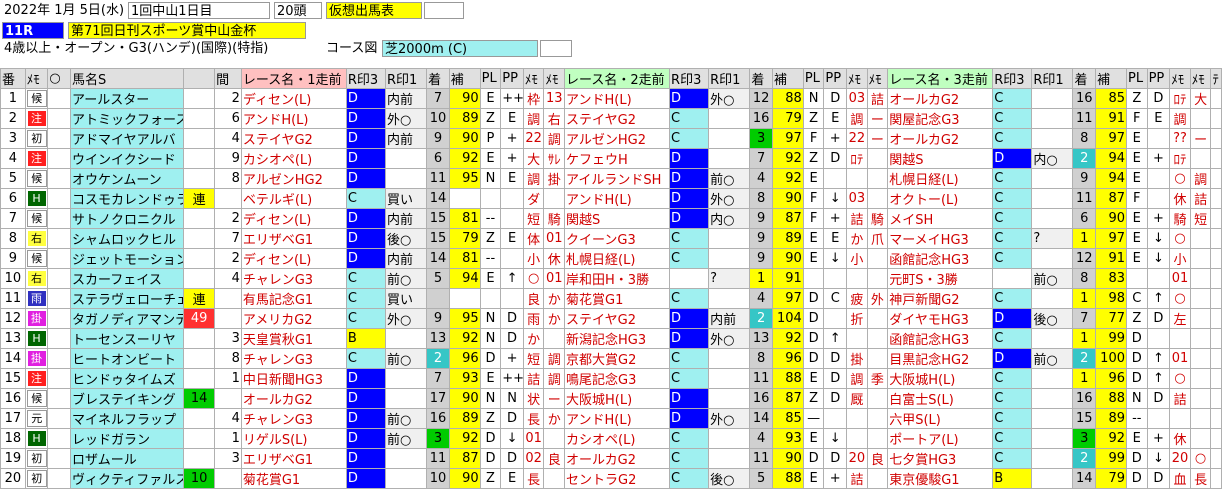 This screenshot has width=1222, height=489. Describe the element at coordinates (617, 278) in the screenshot. I see `race-name-cell: 岸和田H・3勝` at that location.